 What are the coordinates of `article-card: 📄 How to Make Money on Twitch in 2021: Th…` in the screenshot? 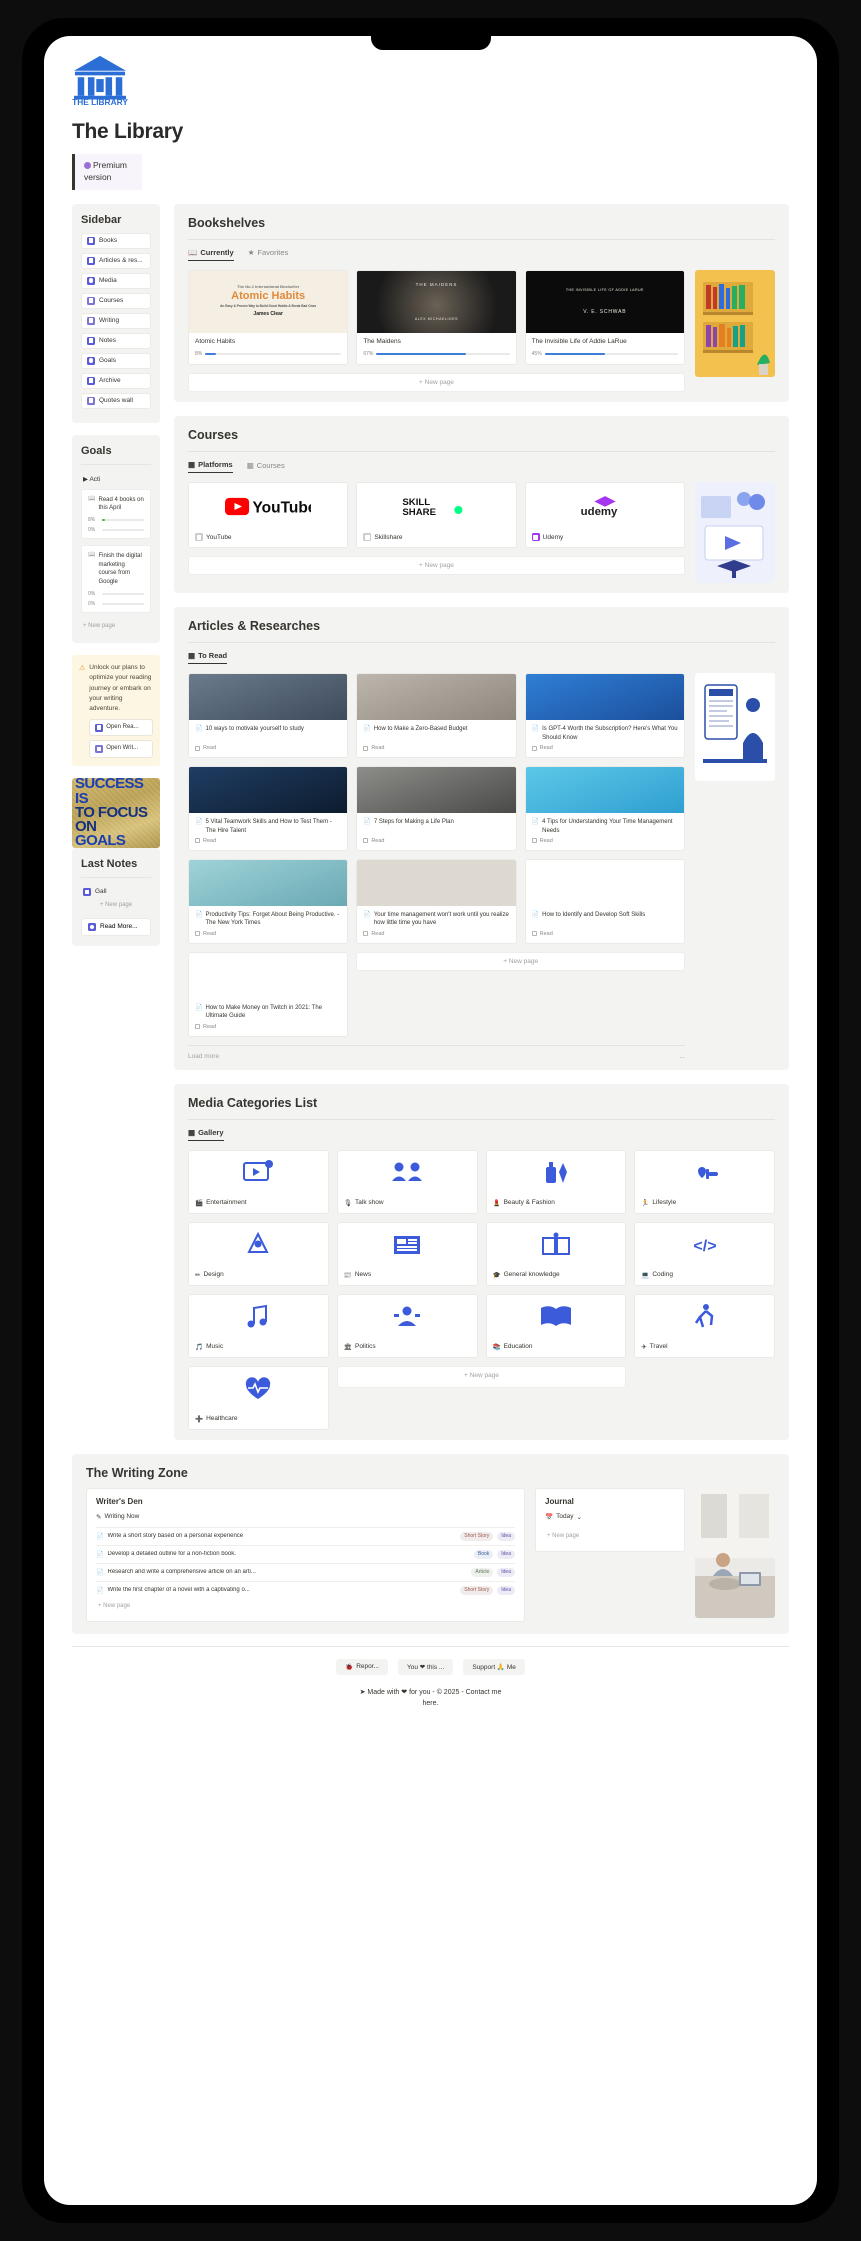 It's located at (268, 994).